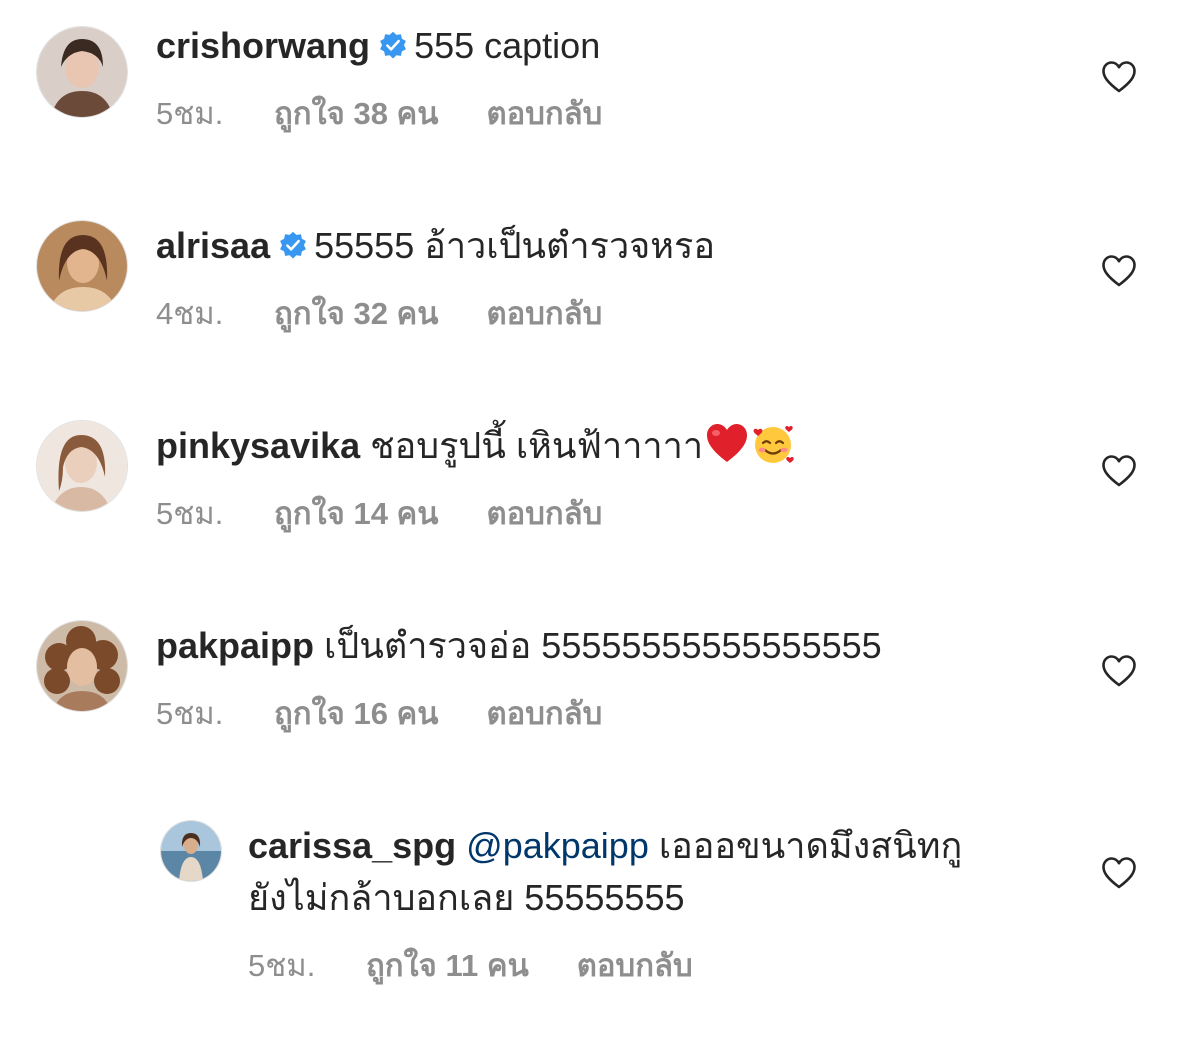 The image size is (1200, 1059). I want to click on comment-meta: 5ชม. ถูกใจ 16 คน ตอบกลับ, so click(379, 714).